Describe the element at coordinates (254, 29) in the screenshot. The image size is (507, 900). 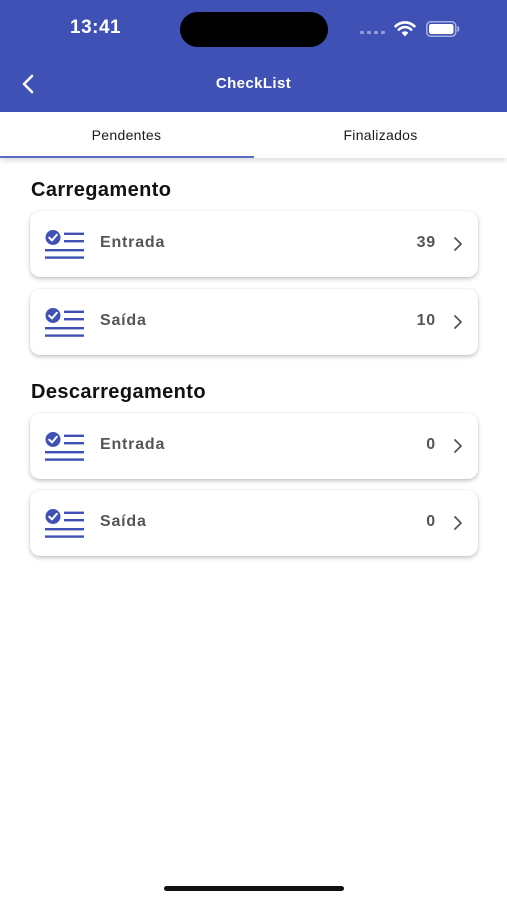
I see `dynamic-island` at that location.